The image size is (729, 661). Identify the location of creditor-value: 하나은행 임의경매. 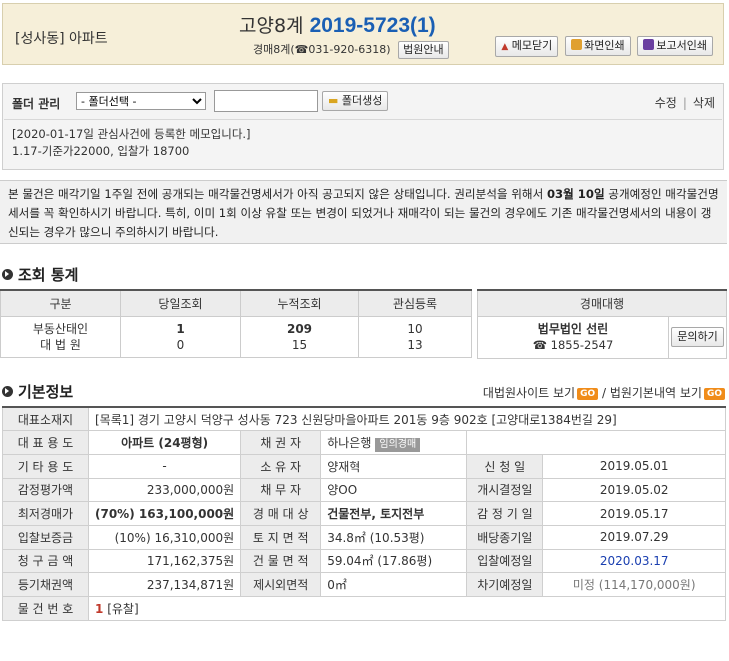
(394, 442).